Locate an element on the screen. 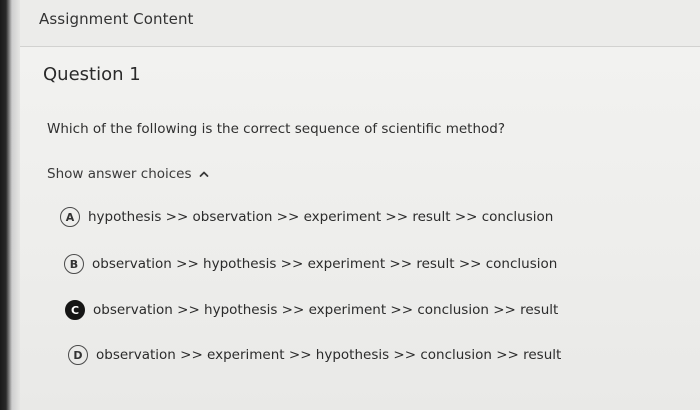 The width and height of the screenshot is (700, 410). assignment-header: Assignment Content is located at coordinates (360, 23).